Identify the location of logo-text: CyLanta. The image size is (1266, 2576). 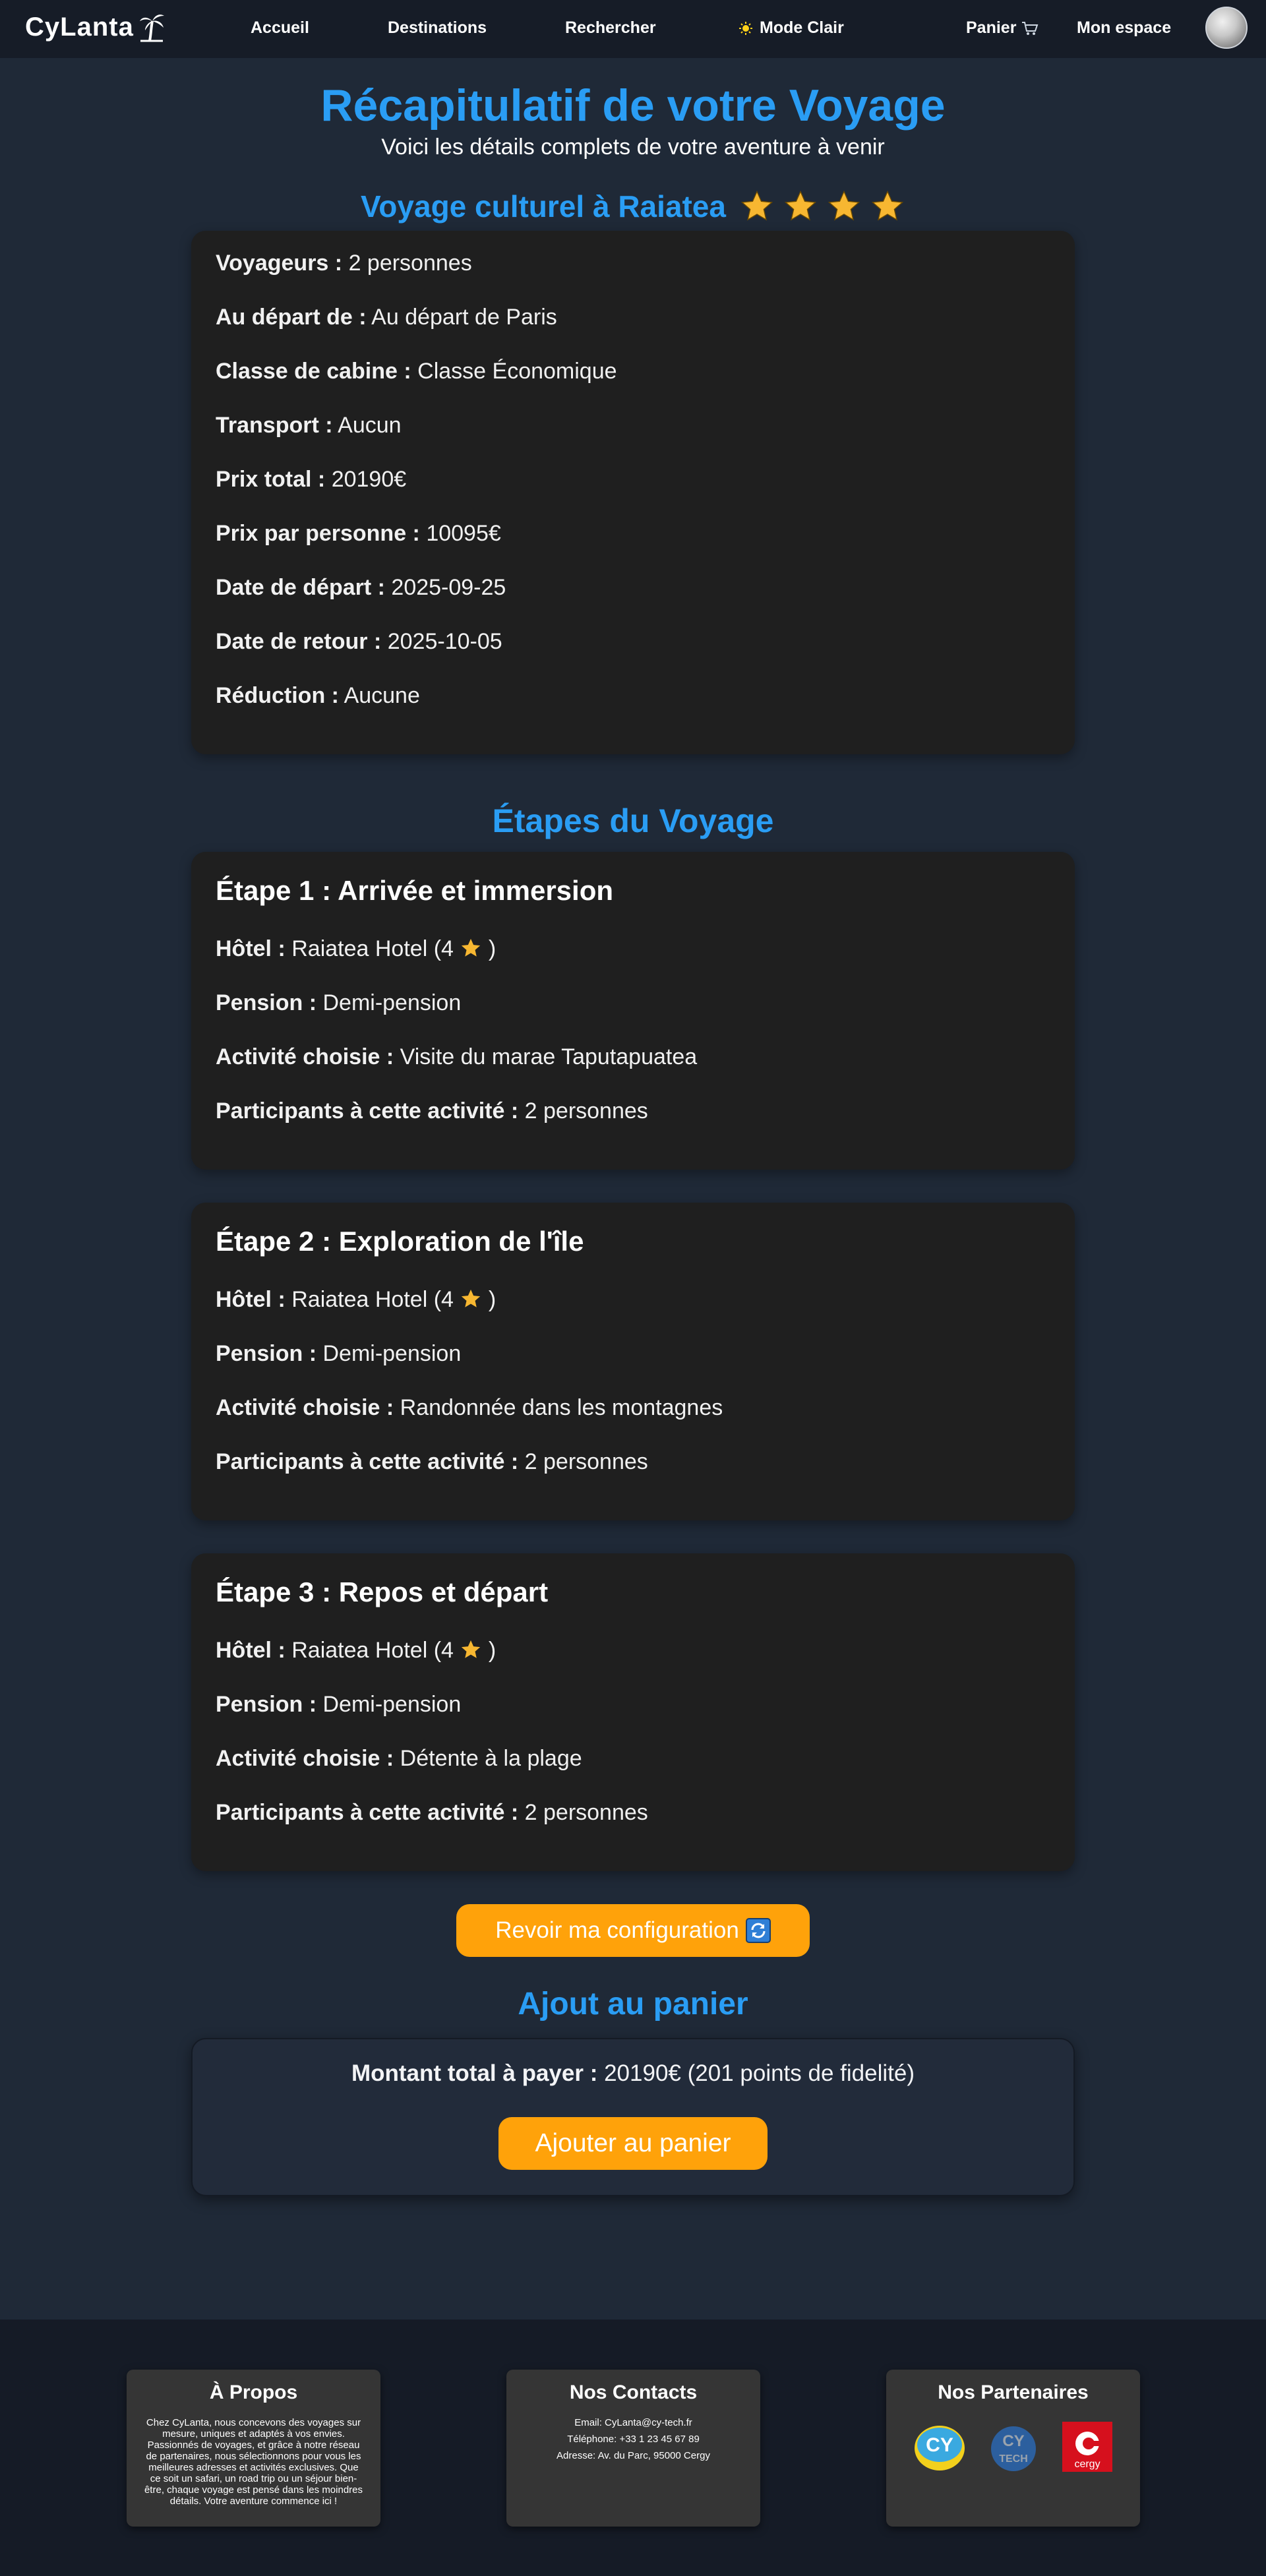
(79, 27).